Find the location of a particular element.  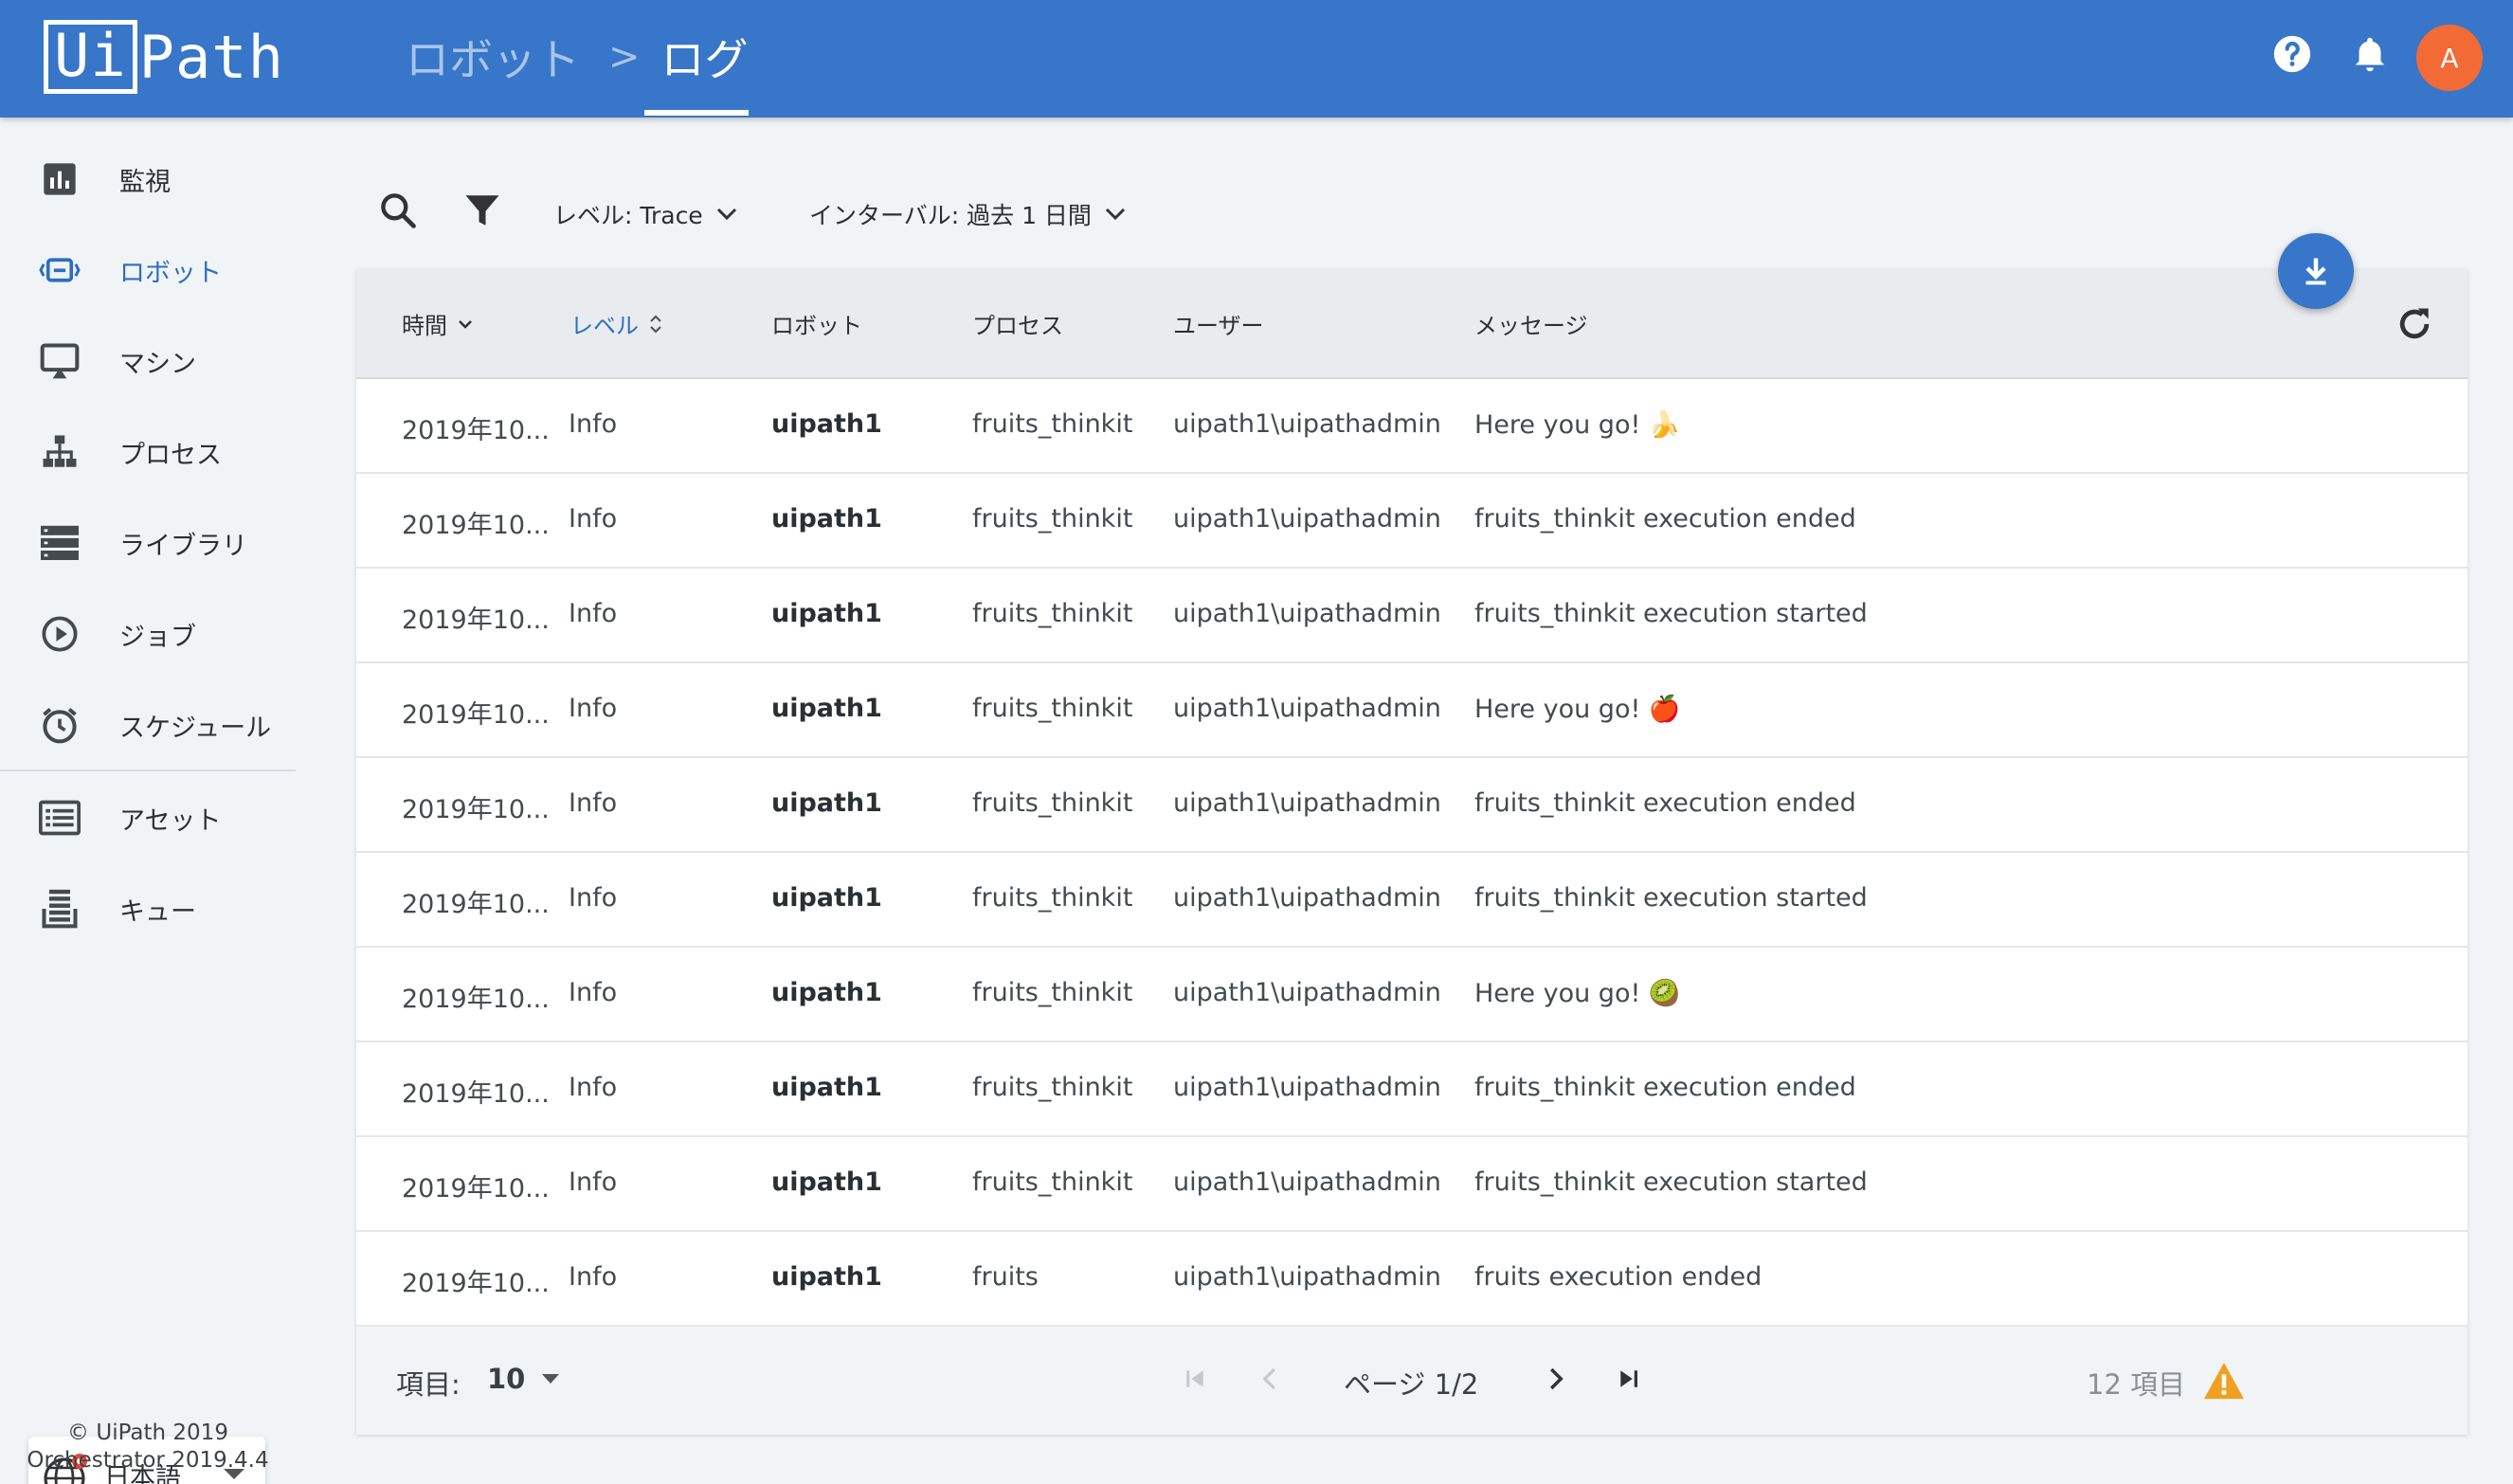

last-page-icon is located at coordinates (1629, 1381).